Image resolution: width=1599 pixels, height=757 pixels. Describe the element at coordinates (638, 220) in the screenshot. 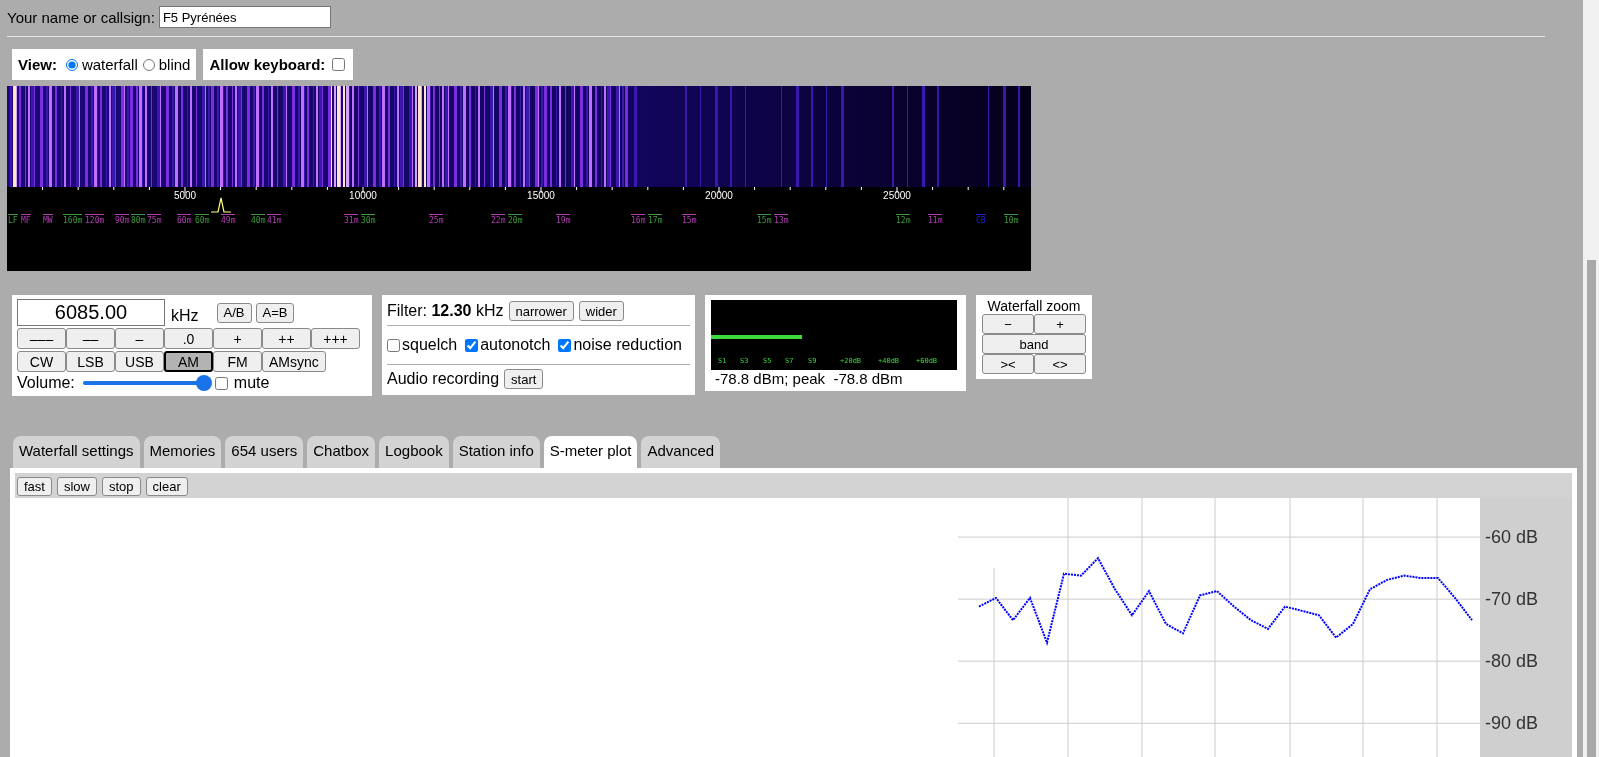

I see `band-label: 16m` at that location.